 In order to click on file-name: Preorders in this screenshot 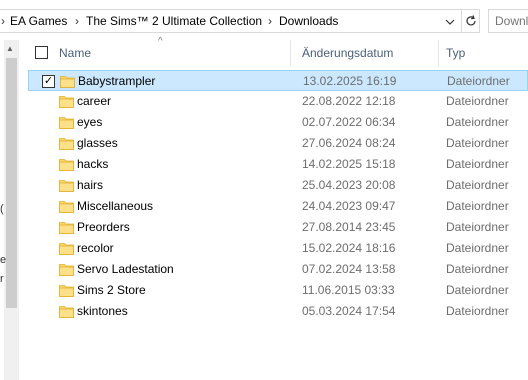, I will do `click(103, 227)`.